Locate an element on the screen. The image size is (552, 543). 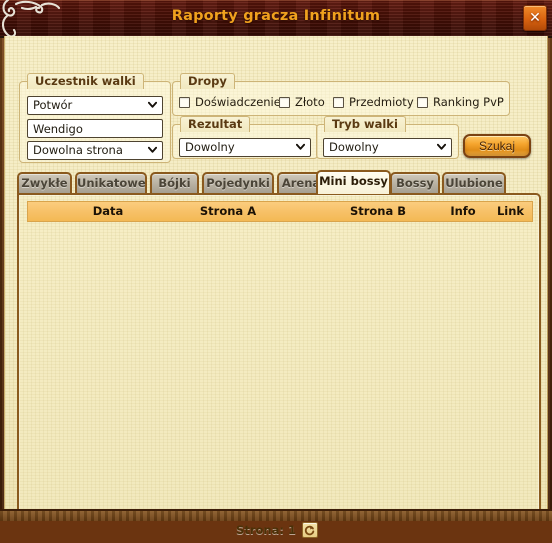
checkbox-zloto: Złoto is located at coordinates (302, 102).